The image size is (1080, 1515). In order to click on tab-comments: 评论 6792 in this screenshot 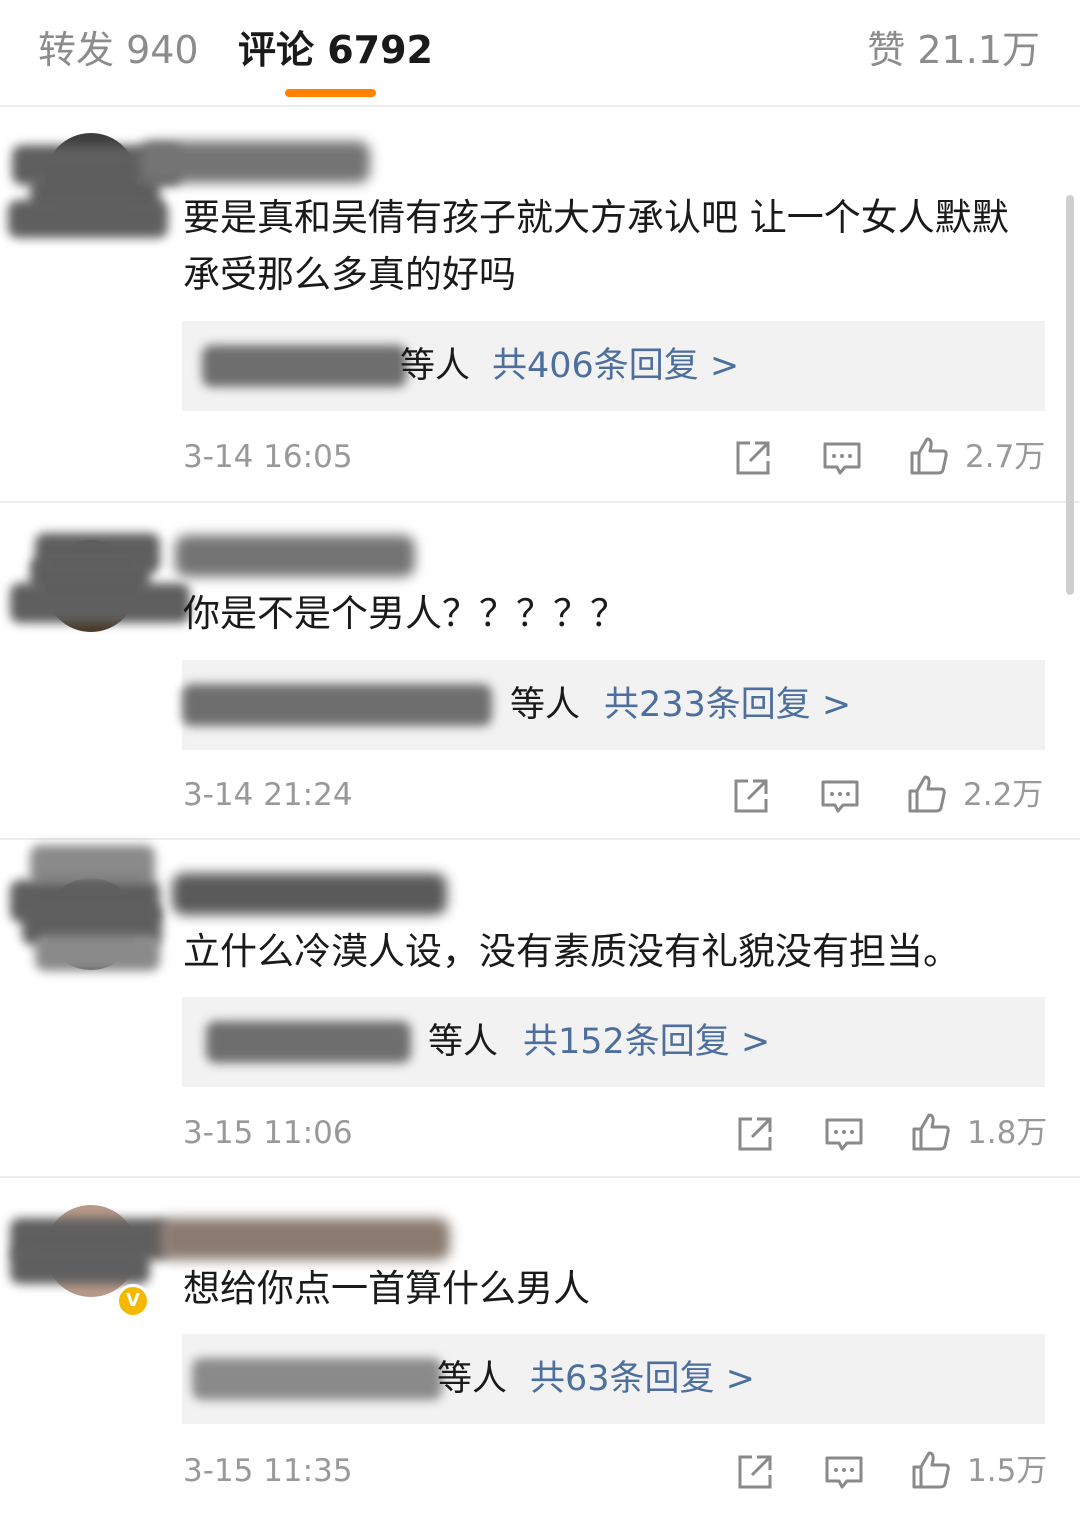, I will do `click(335, 50)`.